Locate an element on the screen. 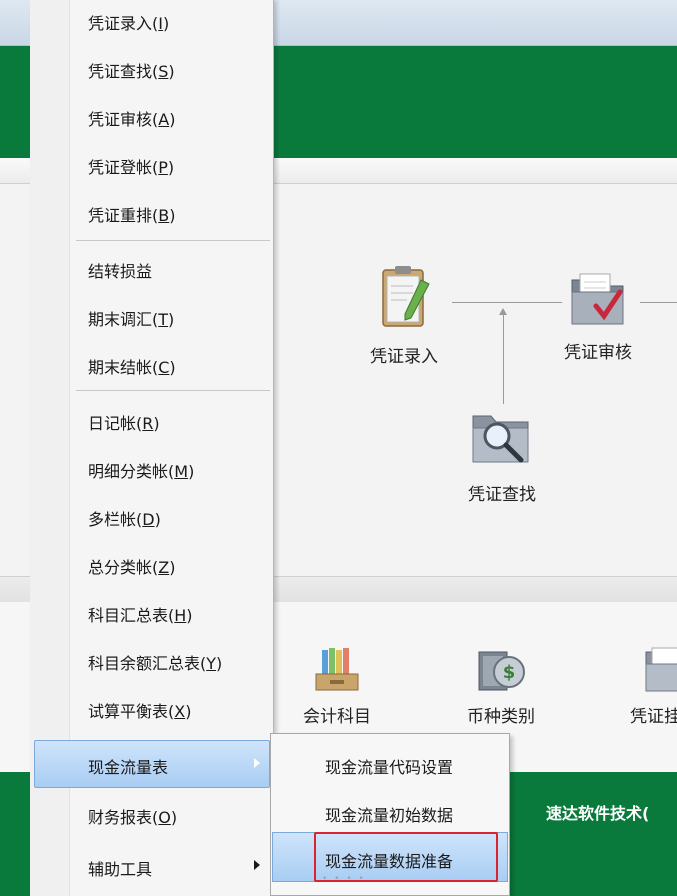  toolbar-currency-button: $ 币种类别 is located at coordinates (501, 685).